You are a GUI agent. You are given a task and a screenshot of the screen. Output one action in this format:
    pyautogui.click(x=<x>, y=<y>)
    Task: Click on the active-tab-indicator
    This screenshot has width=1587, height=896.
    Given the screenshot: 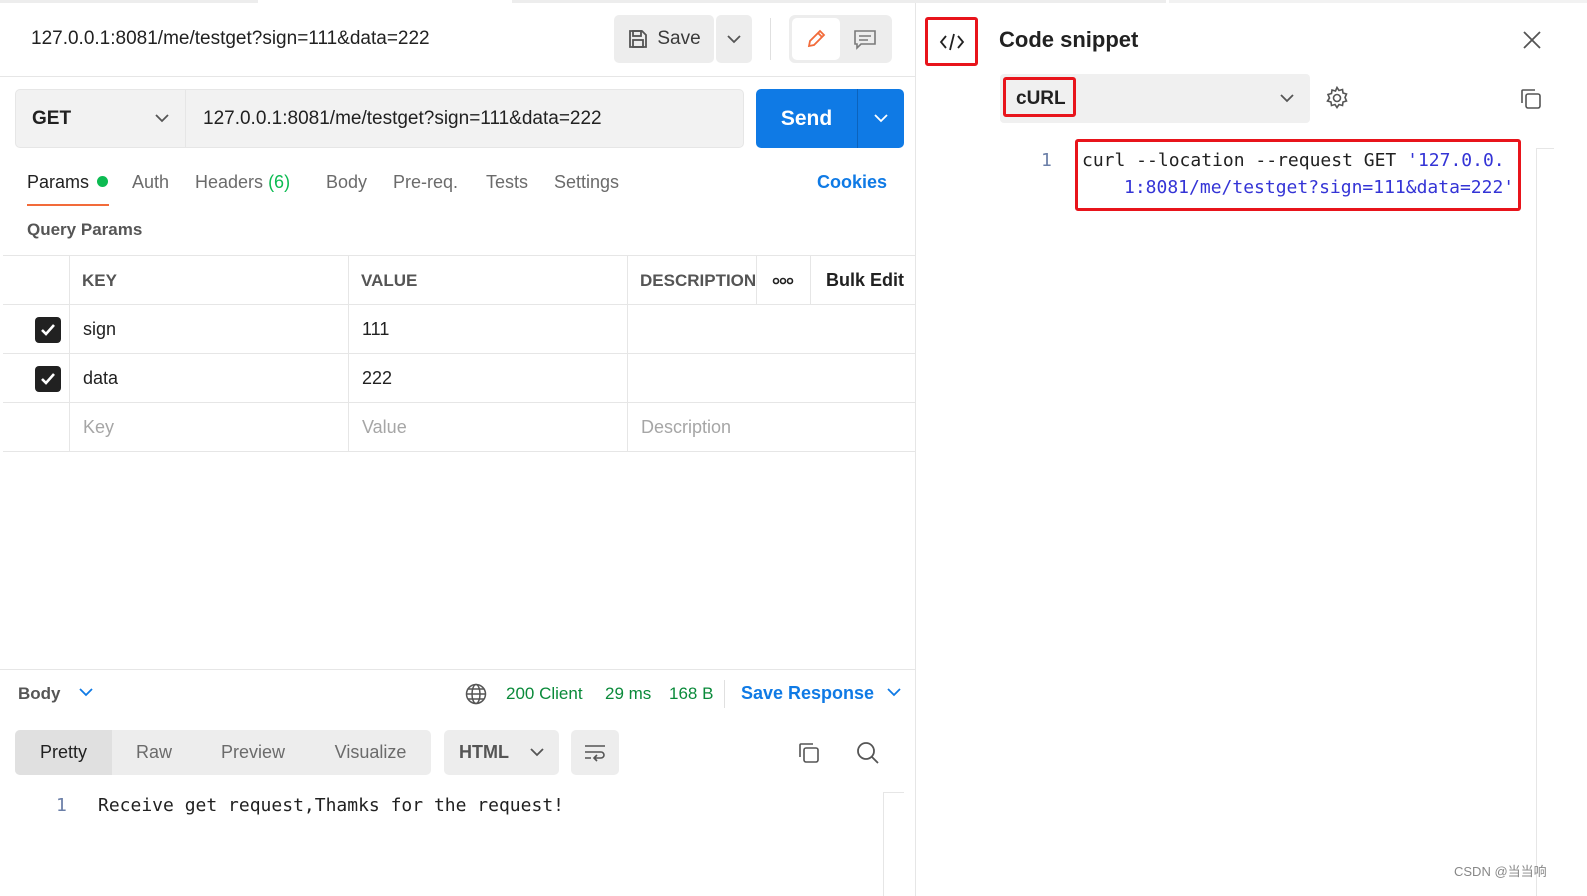 What is the action you would take?
    pyautogui.click(x=68, y=205)
    